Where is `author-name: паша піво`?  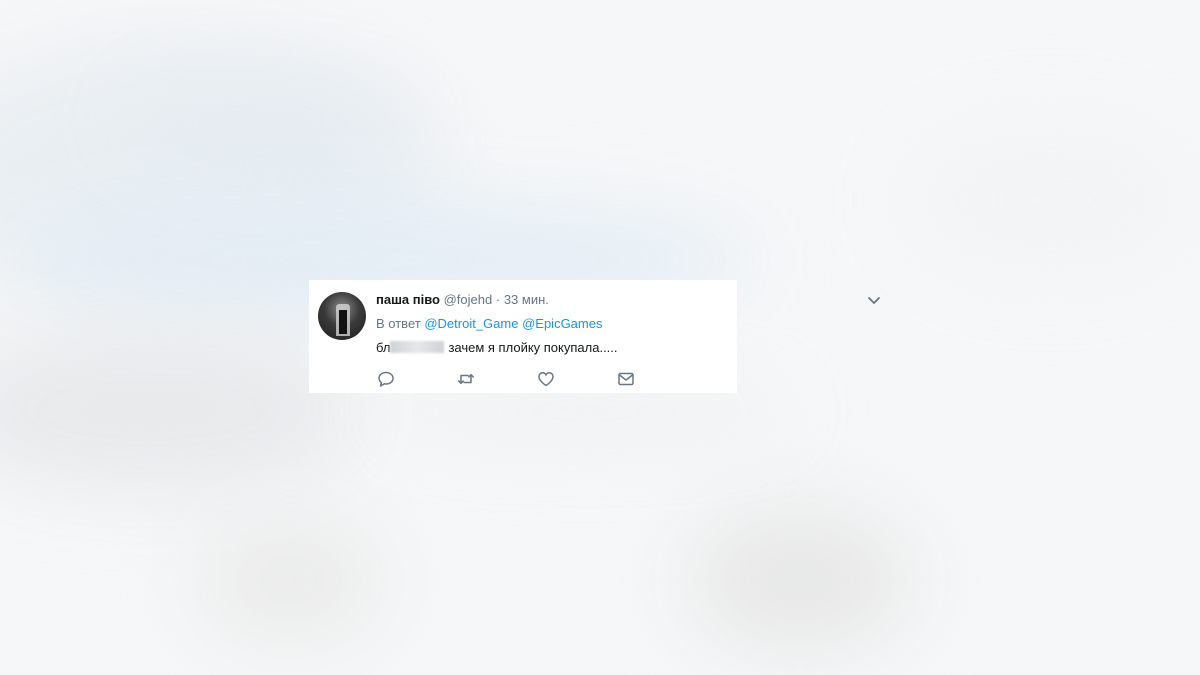 author-name: паша піво is located at coordinates (408, 299).